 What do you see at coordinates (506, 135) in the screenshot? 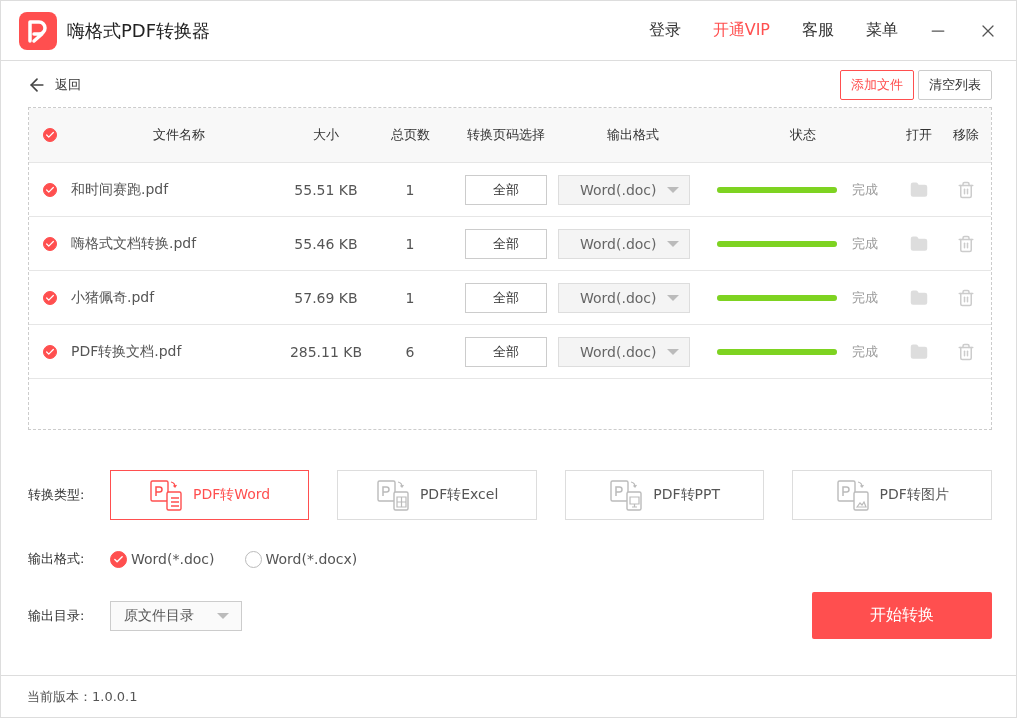
I see `column-header: 转换页码选择` at bounding box center [506, 135].